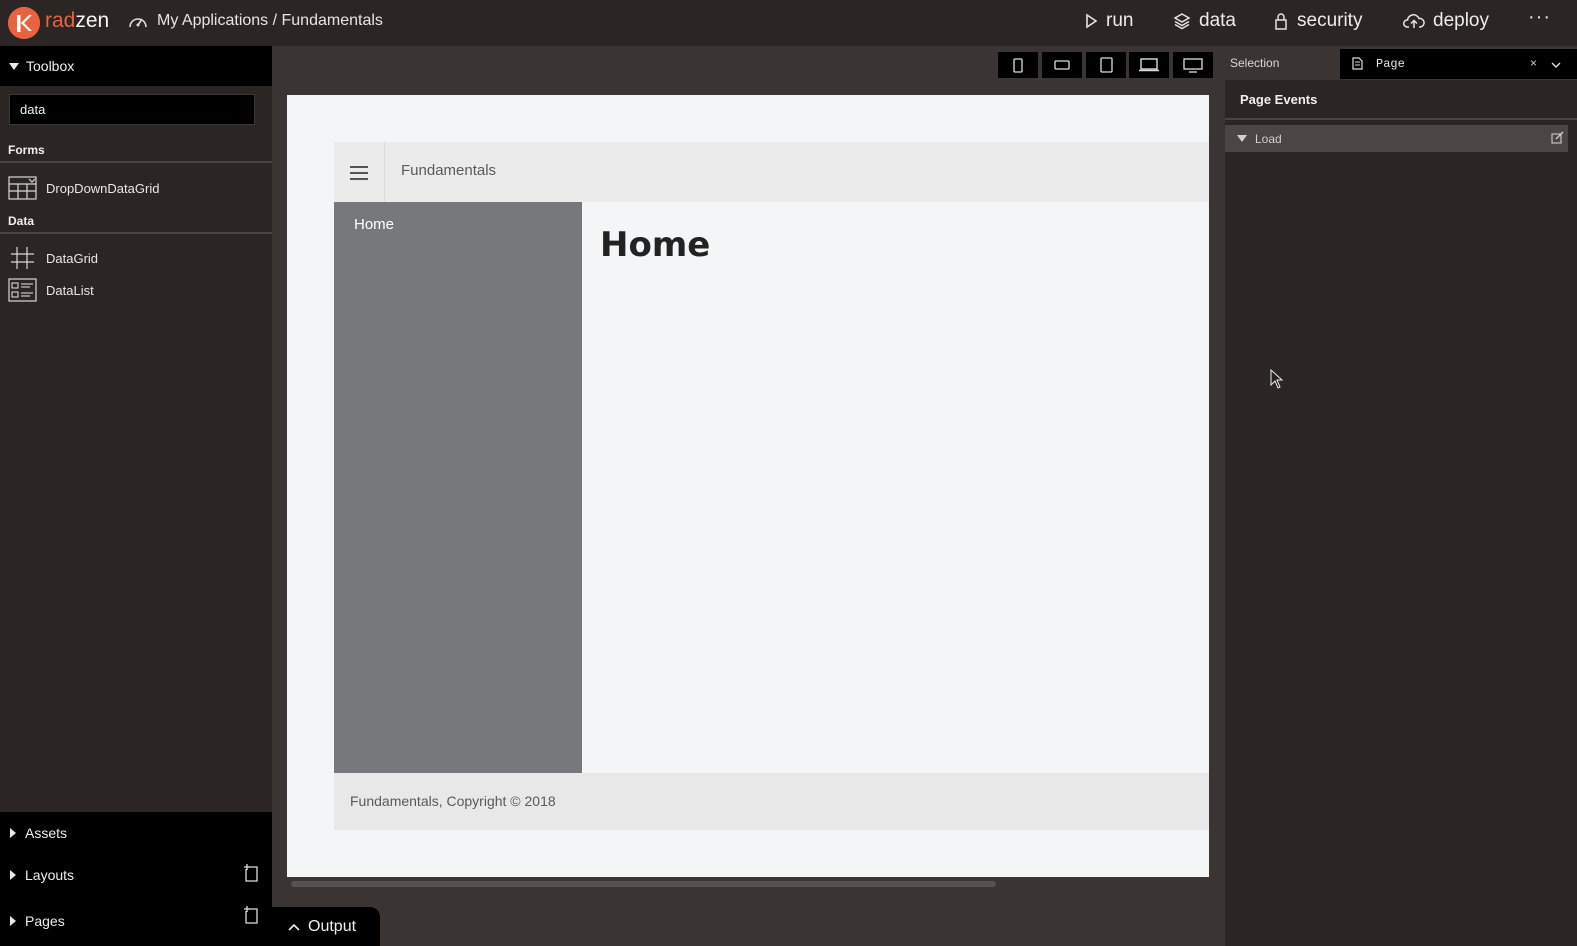  What do you see at coordinates (22, 290) in the screenshot?
I see `datalist-icon` at bounding box center [22, 290].